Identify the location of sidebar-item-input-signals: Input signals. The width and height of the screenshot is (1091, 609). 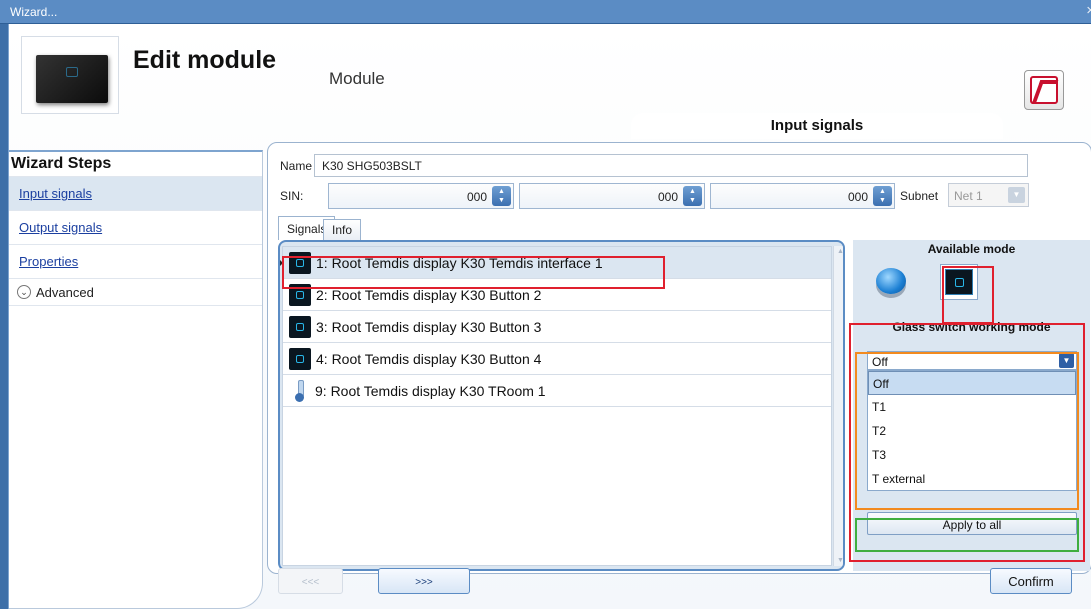
(135, 193).